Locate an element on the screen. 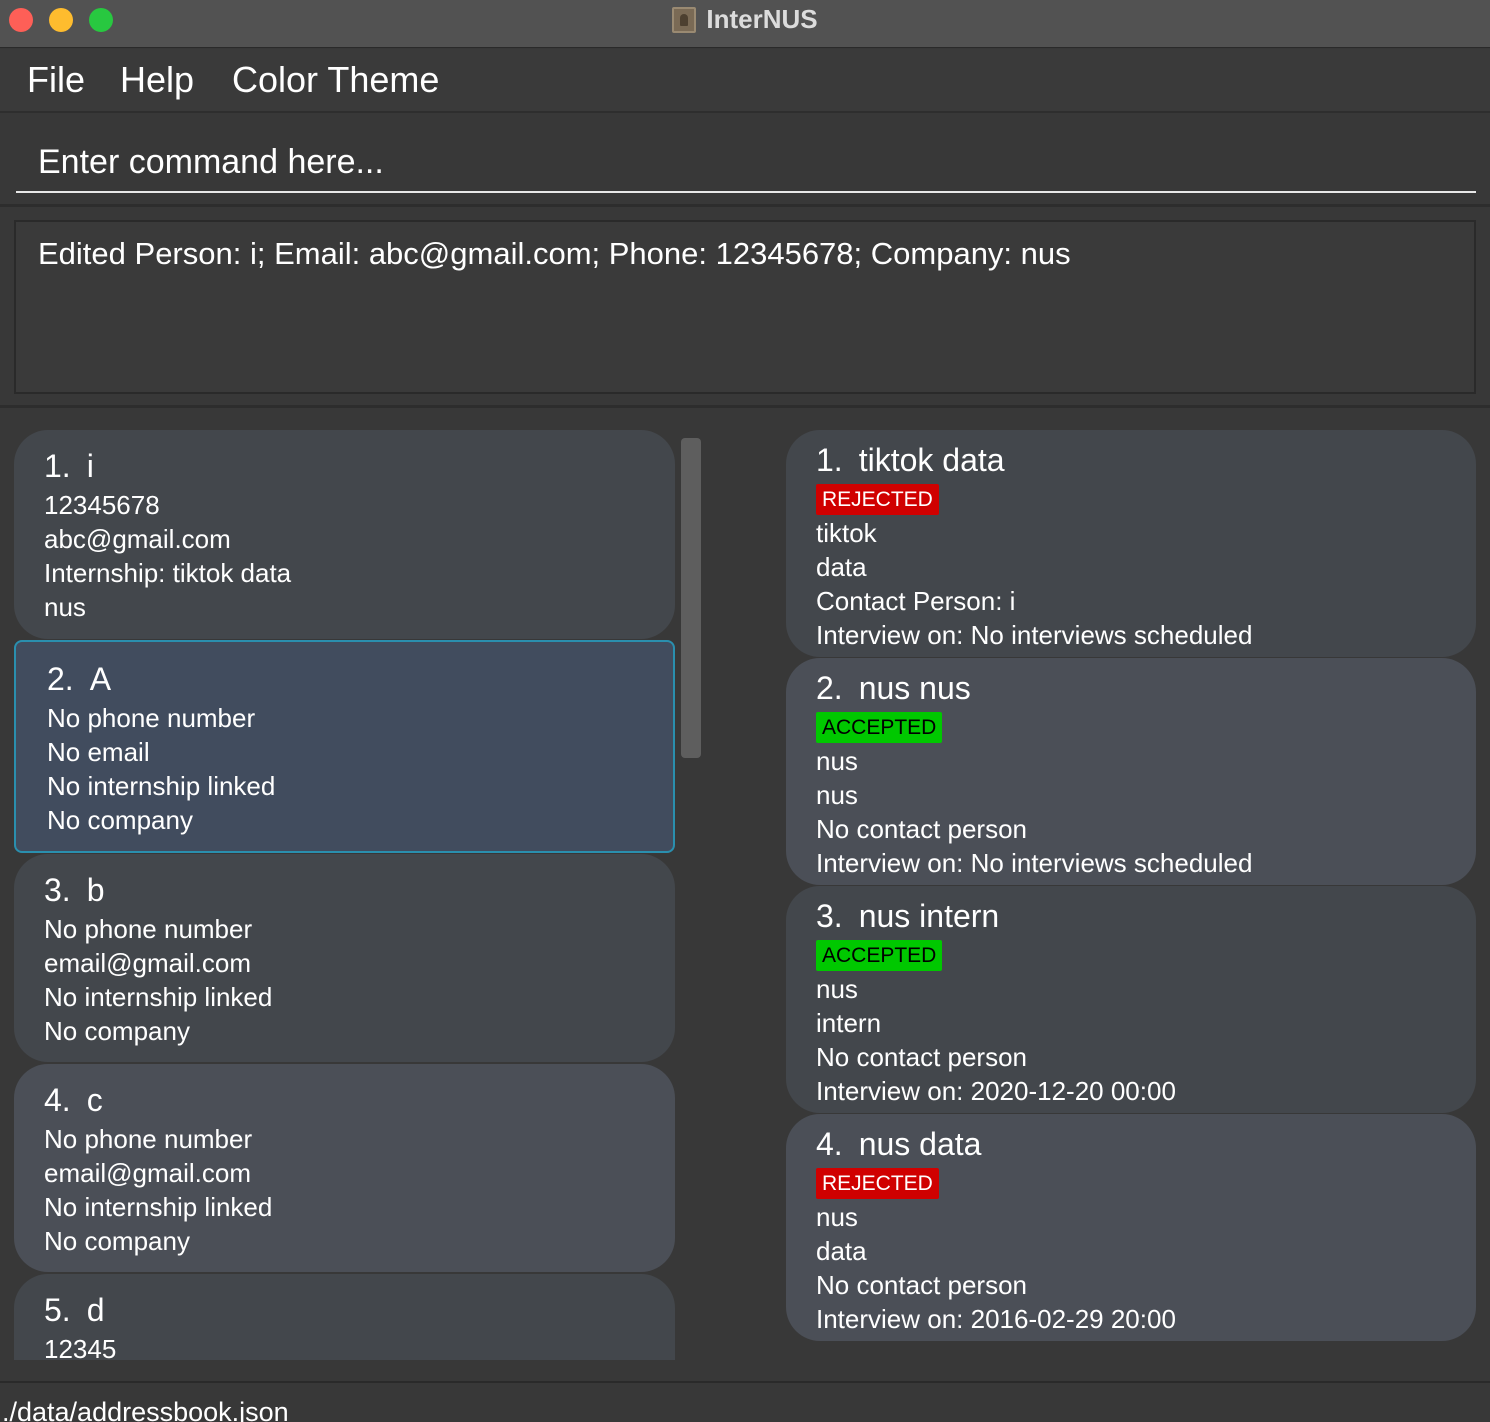 This screenshot has height=1422, width=1490. internship-role: nus is located at coordinates (837, 795).